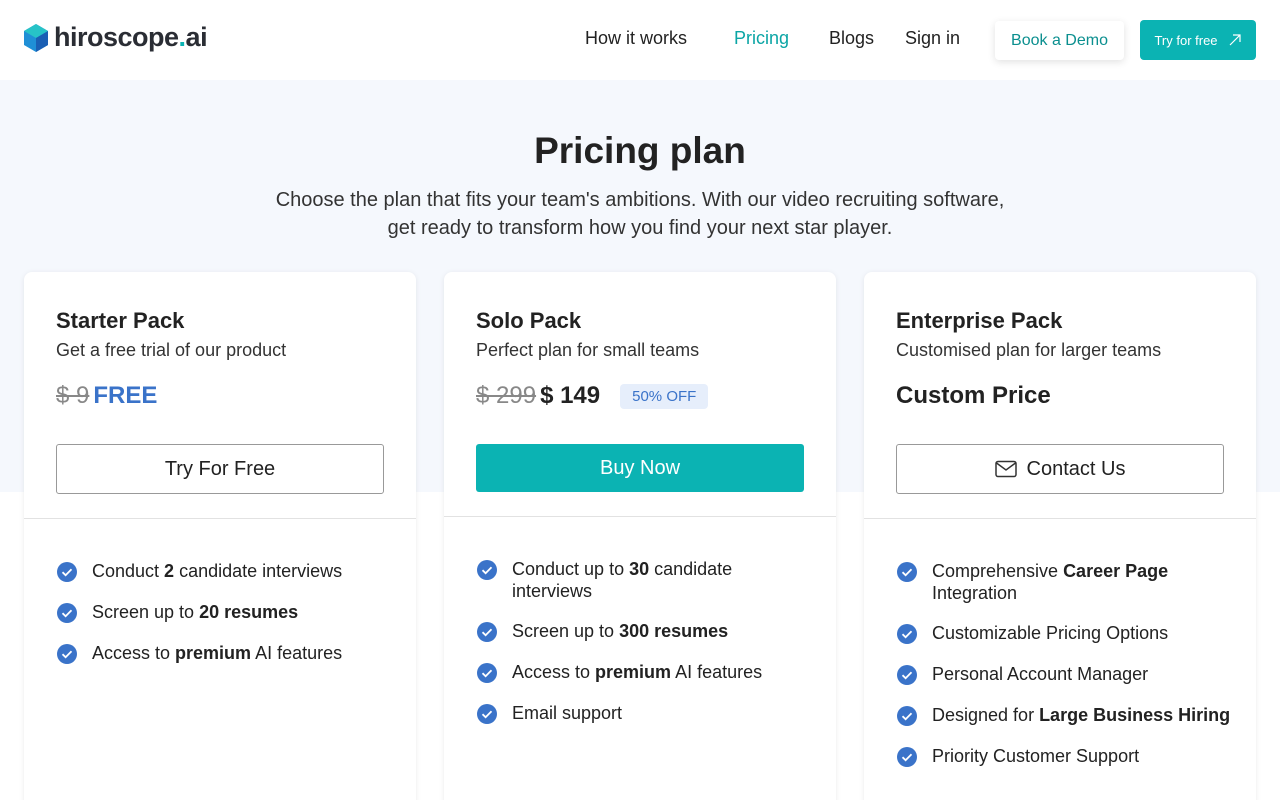 This screenshot has height=800, width=1280. I want to click on plan-subtitle: Customised plan for larger teams, so click(1029, 350).